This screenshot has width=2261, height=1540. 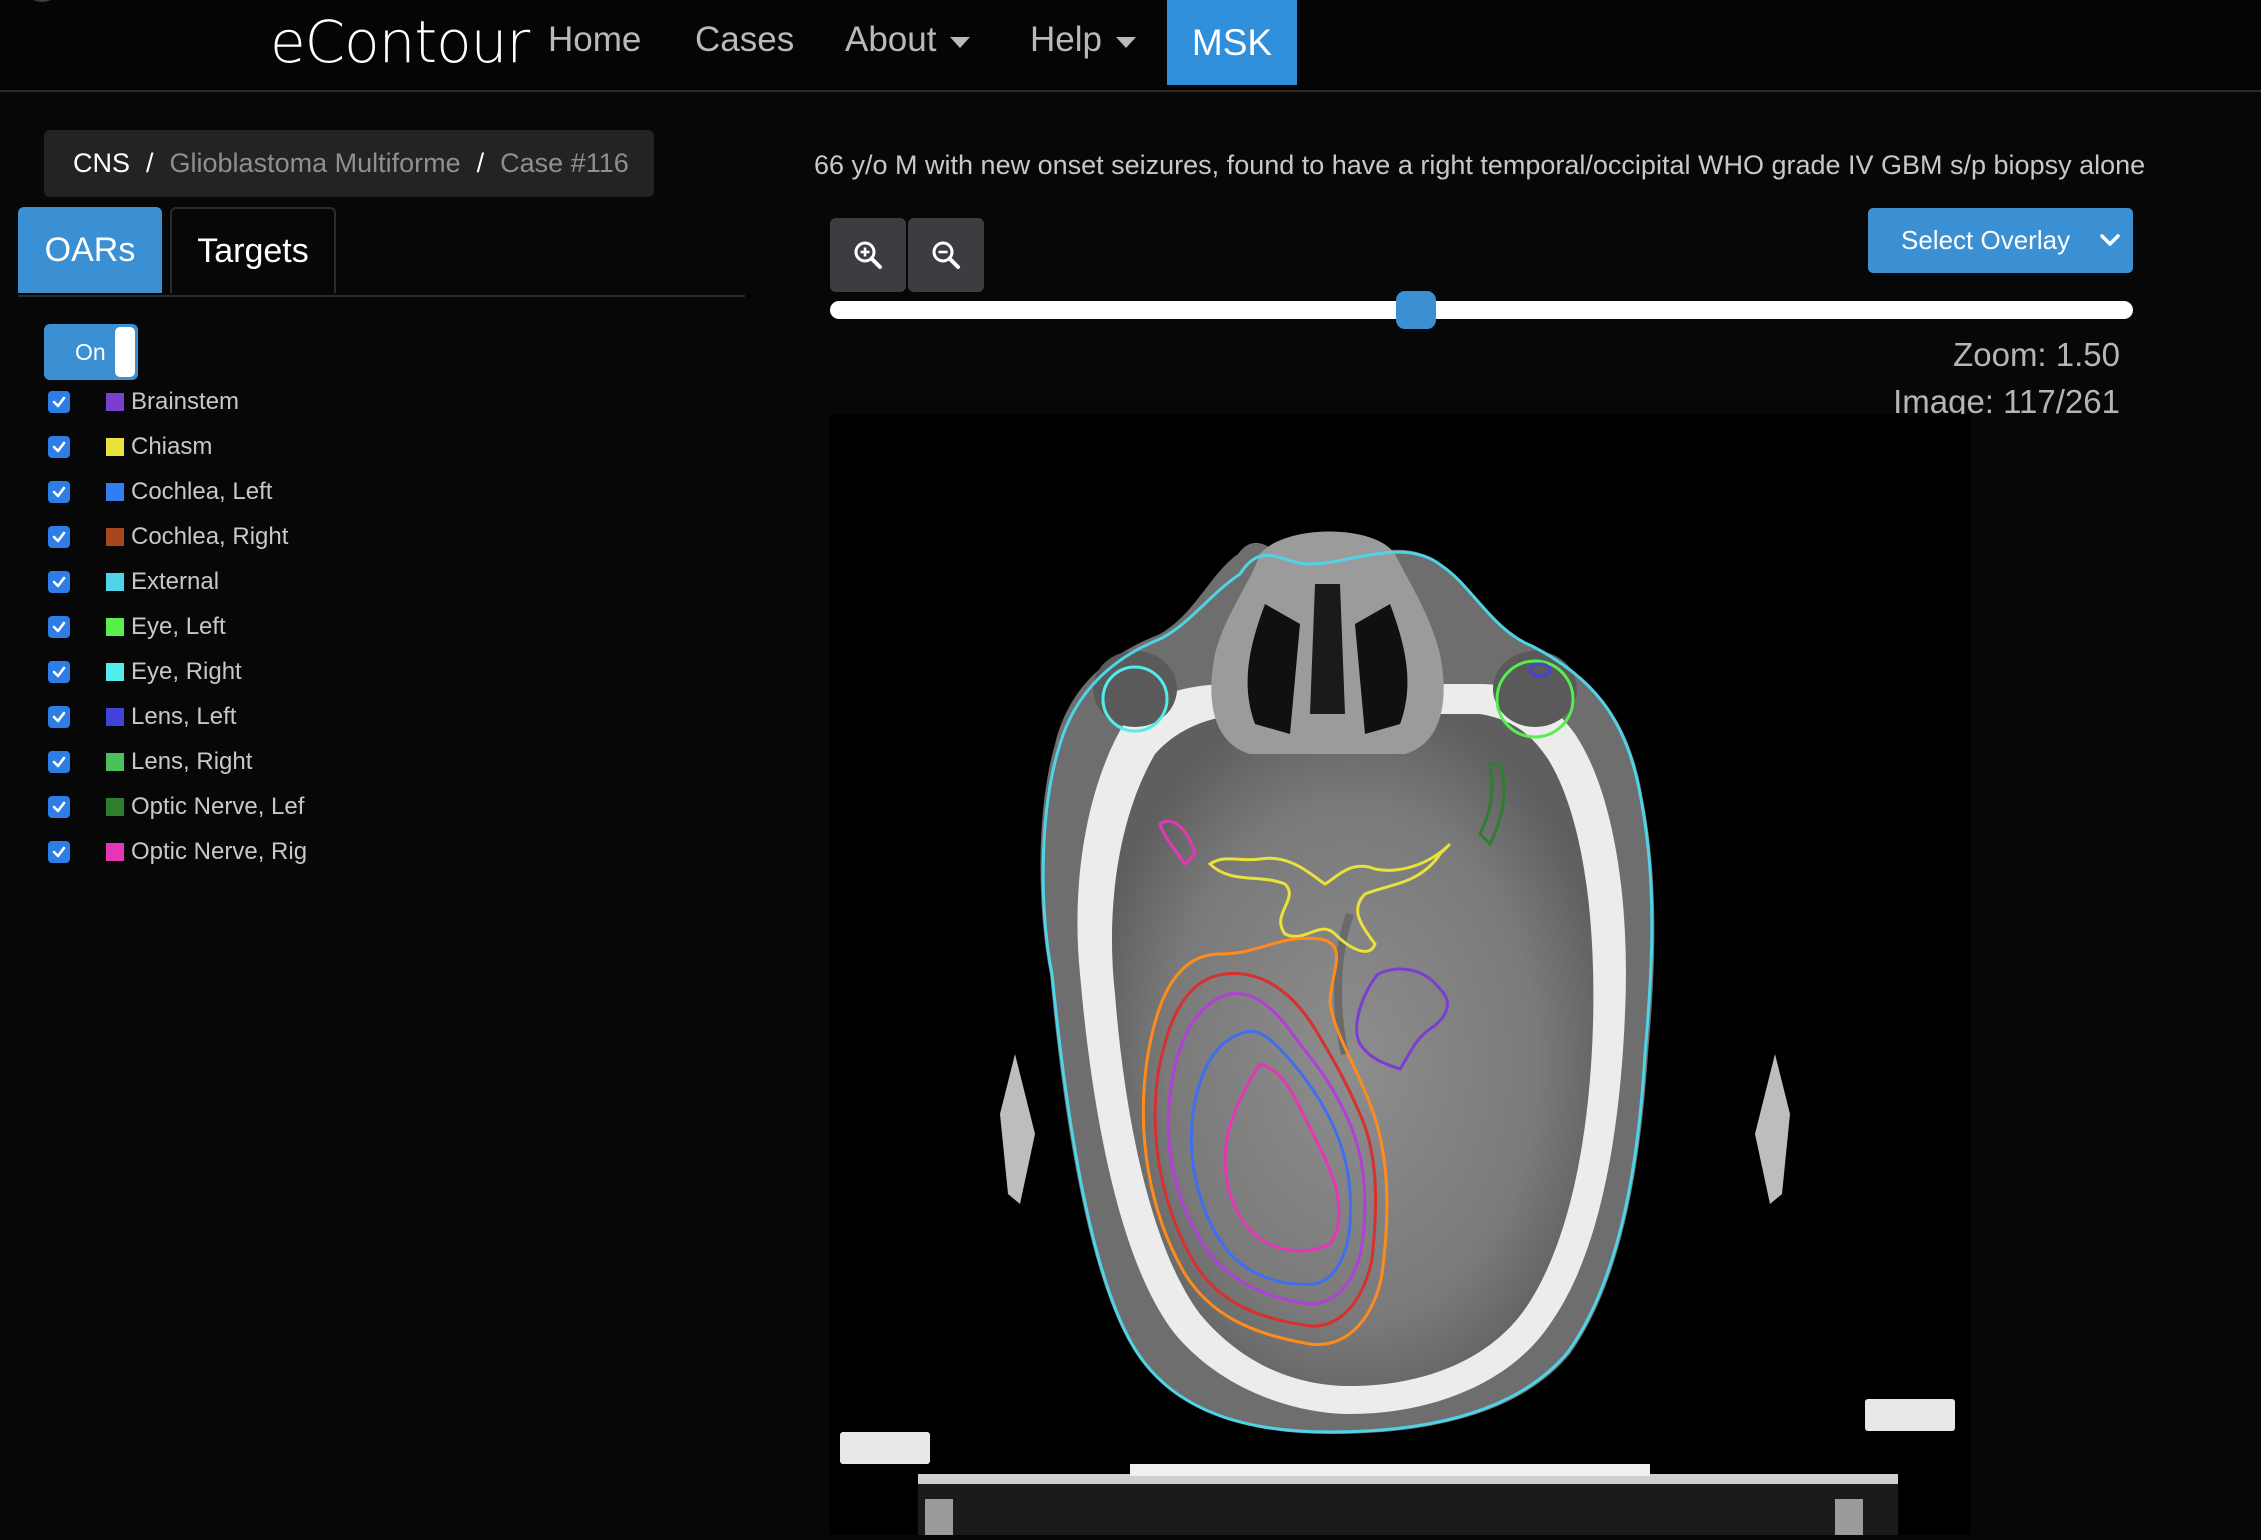 I want to click on zoom-in-button, so click(x=868, y=255).